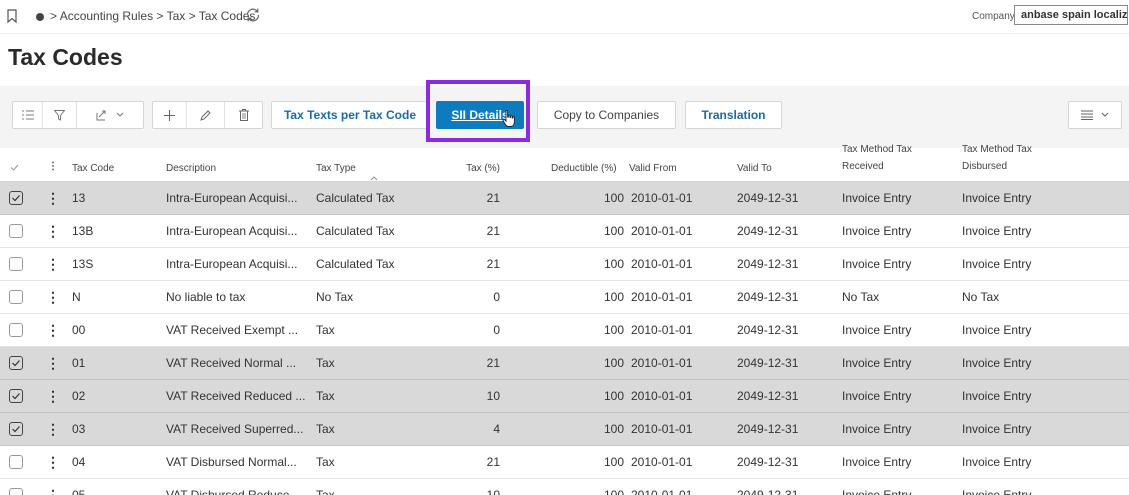 Image resolution: width=1129 pixels, height=495 pixels. Describe the element at coordinates (28, 115) in the screenshot. I see `list-view-button` at that location.